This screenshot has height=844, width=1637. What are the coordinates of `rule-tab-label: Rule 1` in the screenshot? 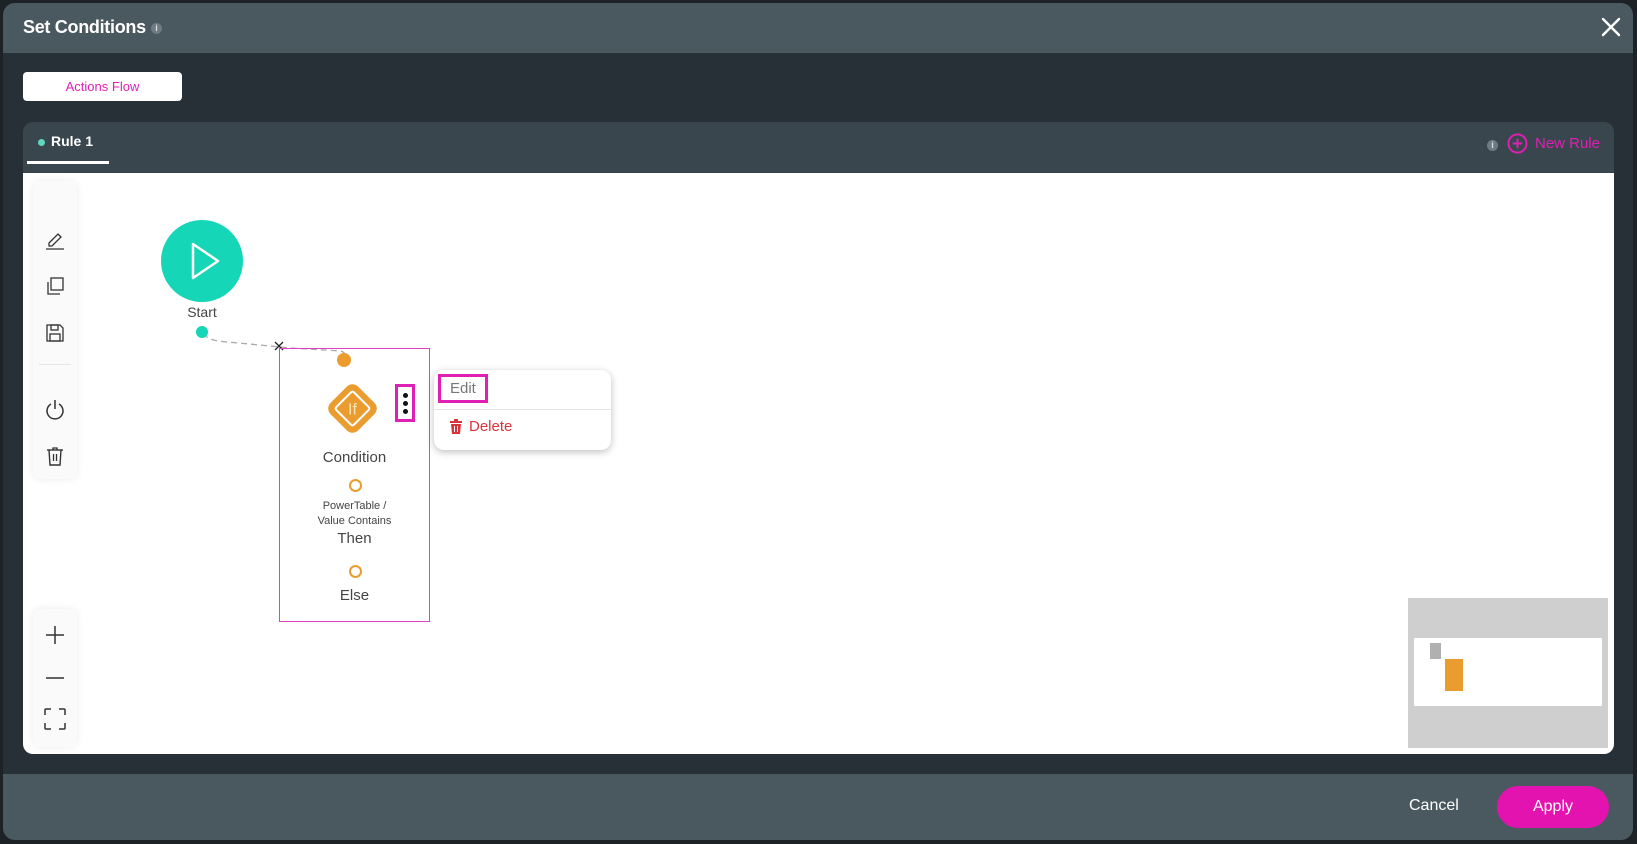 It's located at (72, 141).